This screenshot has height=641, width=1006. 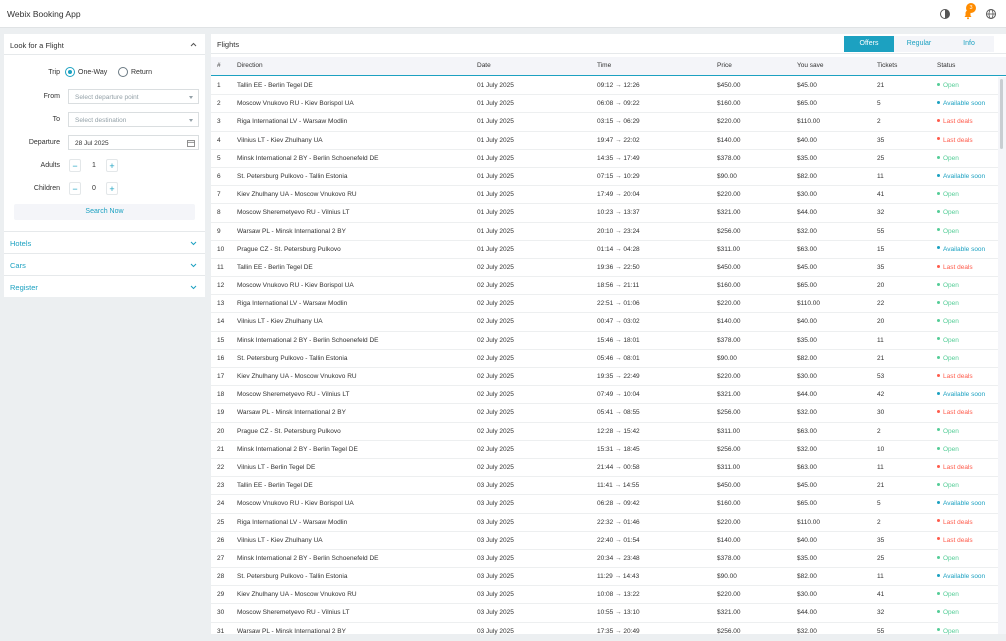 I want to click on row-time: 06:08 → 09:22, so click(x=618, y=103).